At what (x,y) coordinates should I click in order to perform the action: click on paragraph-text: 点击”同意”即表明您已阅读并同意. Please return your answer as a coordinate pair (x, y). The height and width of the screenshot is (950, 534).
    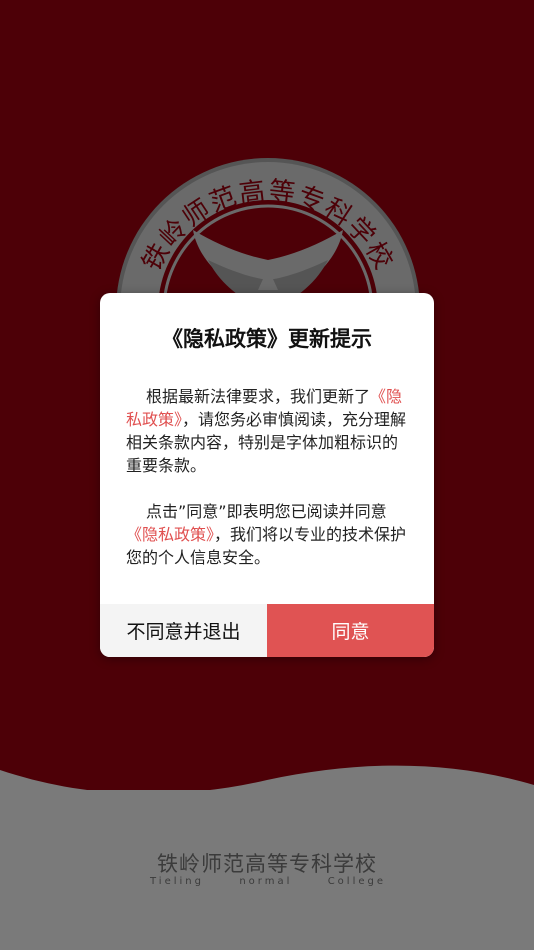
    Looking at the image, I should click on (266, 511).